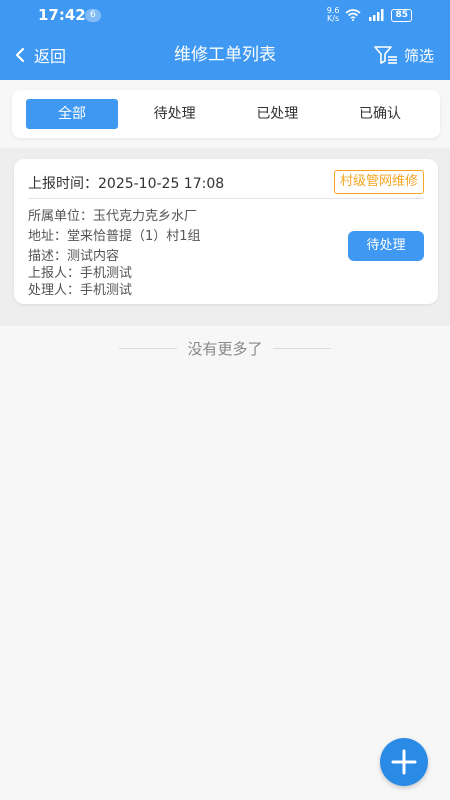  Describe the element at coordinates (126, 184) in the screenshot. I see `report-time: 上报时间：2025-10-25 17:08` at that location.